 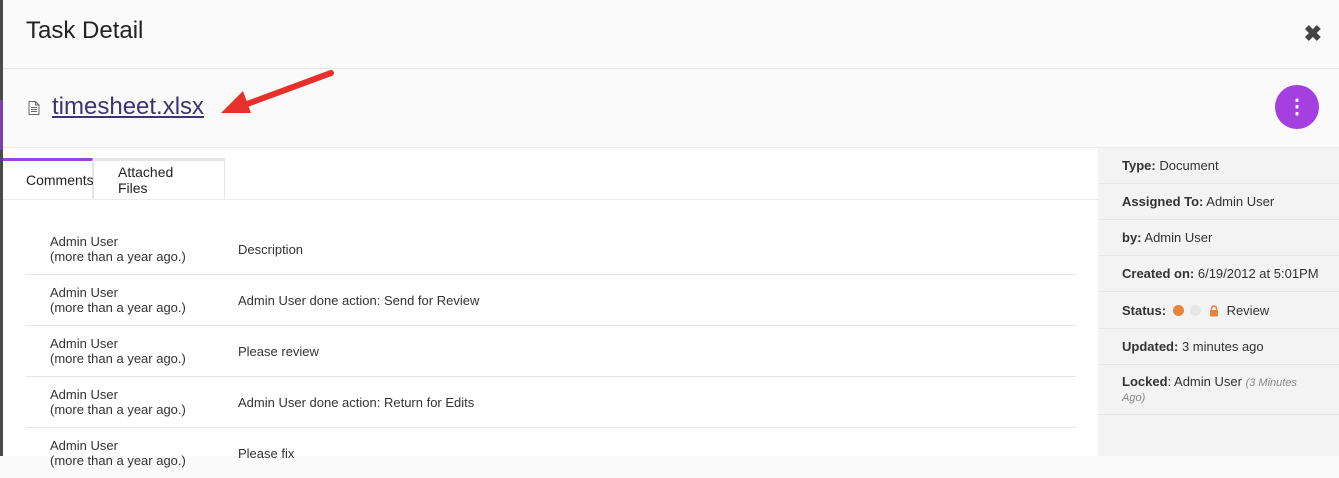 I want to click on comment-text: Please review, so click(x=278, y=351).